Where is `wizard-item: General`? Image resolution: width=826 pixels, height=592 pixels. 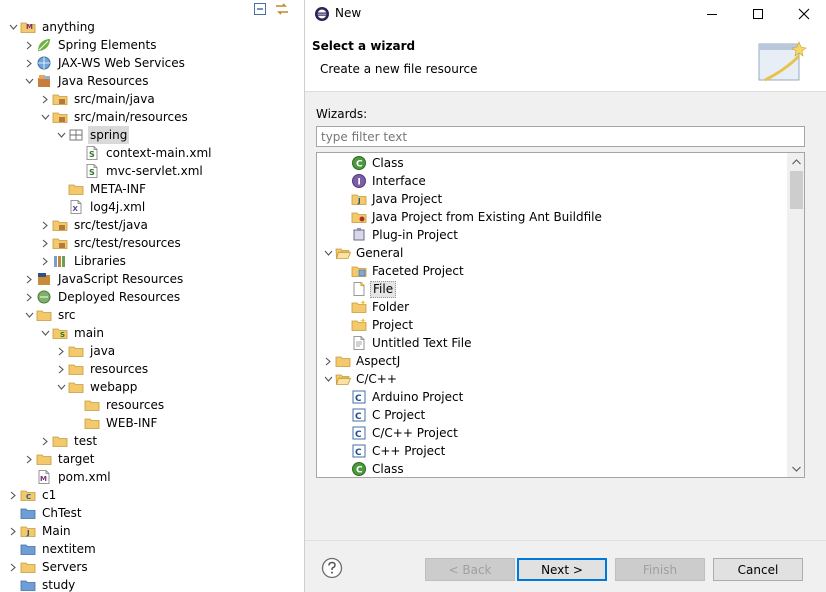
wizard-item: General is located at coordinates (552, 253).